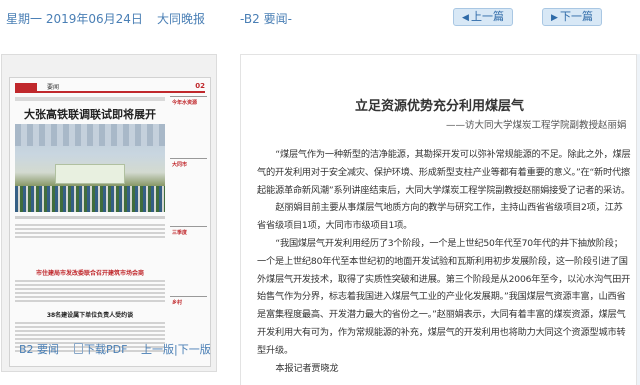  Describe the element at coordinates (536, 125) in the screenshot. I see `article-subtitle: ——访大同大学煤炭工程学院副教授赵丽娟` at that location.